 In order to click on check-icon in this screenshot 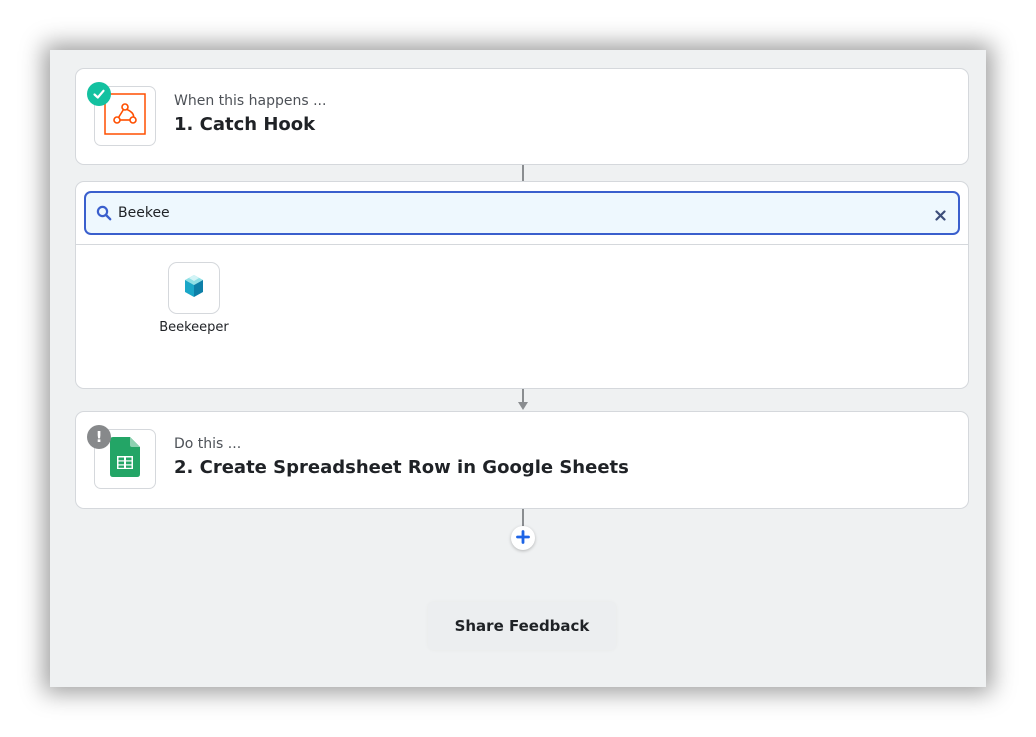, I will do `click(99, 94)`.